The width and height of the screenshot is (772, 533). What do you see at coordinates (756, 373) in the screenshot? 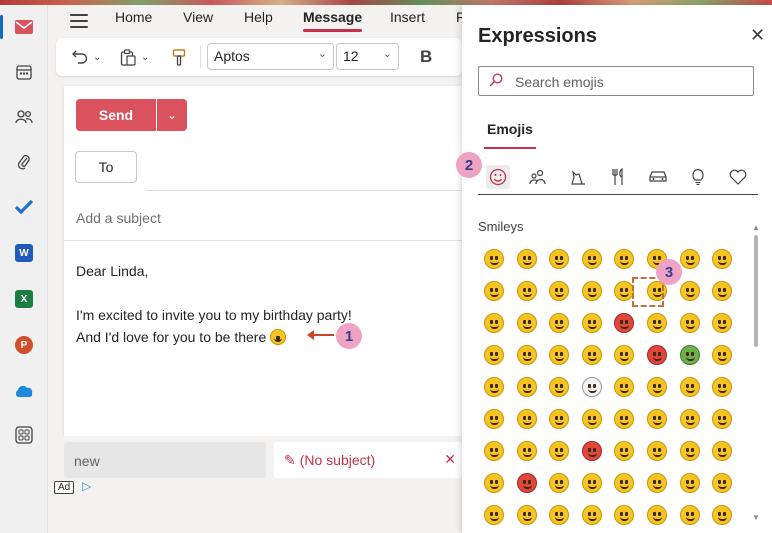
I see `emoji-scrollbar: ▲ ▼` at bounding box center [756, 373].